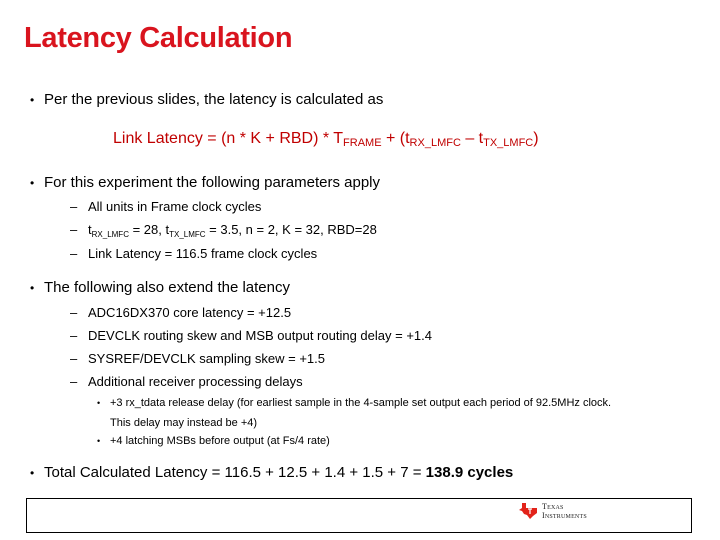 The width and height of the screenshot is (720, 540). Describe the element at coordinates (158, 38) in the screenshot. I see `slide-title: Latency Calculation` at that location.